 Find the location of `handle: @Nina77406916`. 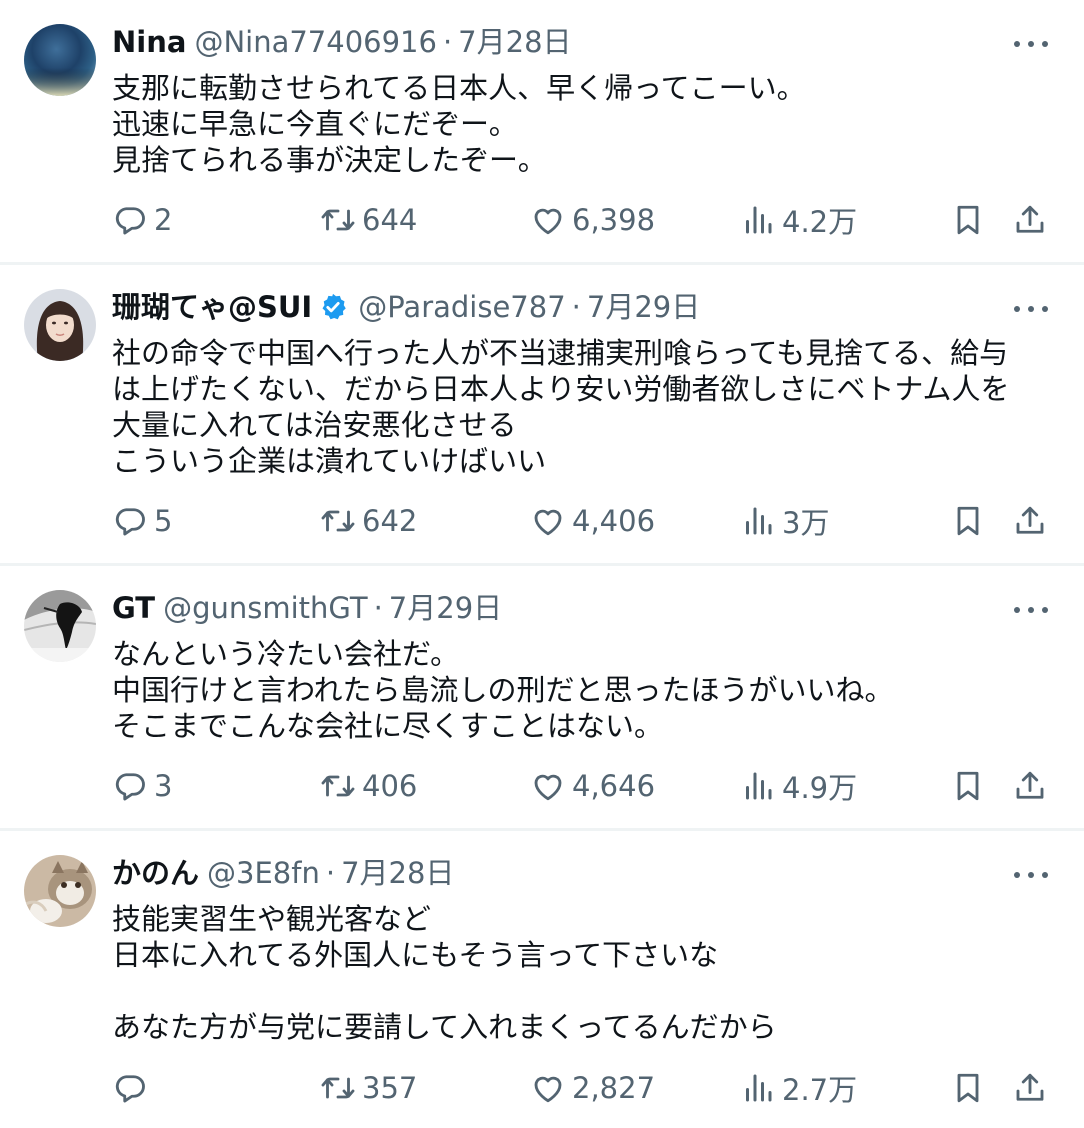

handle: @Nina77406916 is located at coordinates (315, 42).